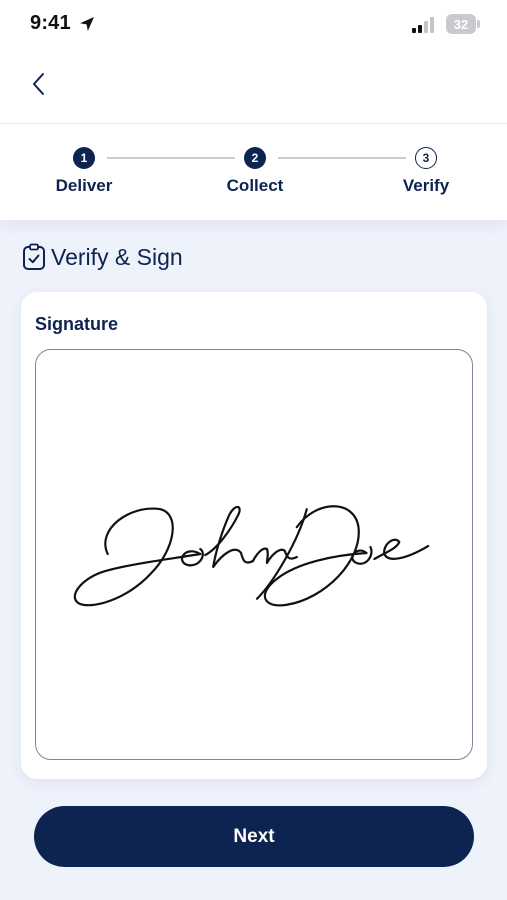 This screenshot has width=507, height=900. I want to click on step-1-label: Deliver, so click(84, 185).